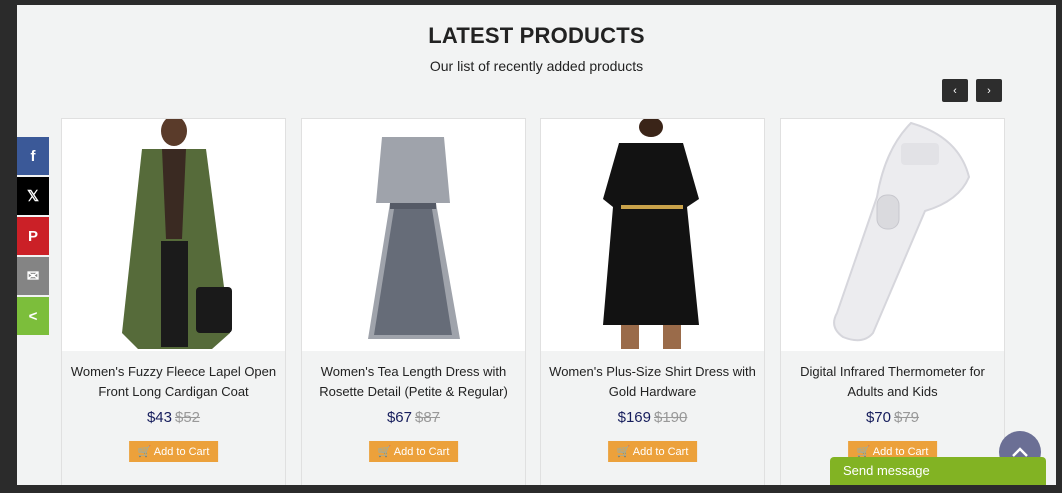 The width and height of the screenshot is (1062, 493). What do you see at coordinates (33, 236) in the screenshot?
I see `pinterest-share-icon: P` at bounding box center [33, 236].